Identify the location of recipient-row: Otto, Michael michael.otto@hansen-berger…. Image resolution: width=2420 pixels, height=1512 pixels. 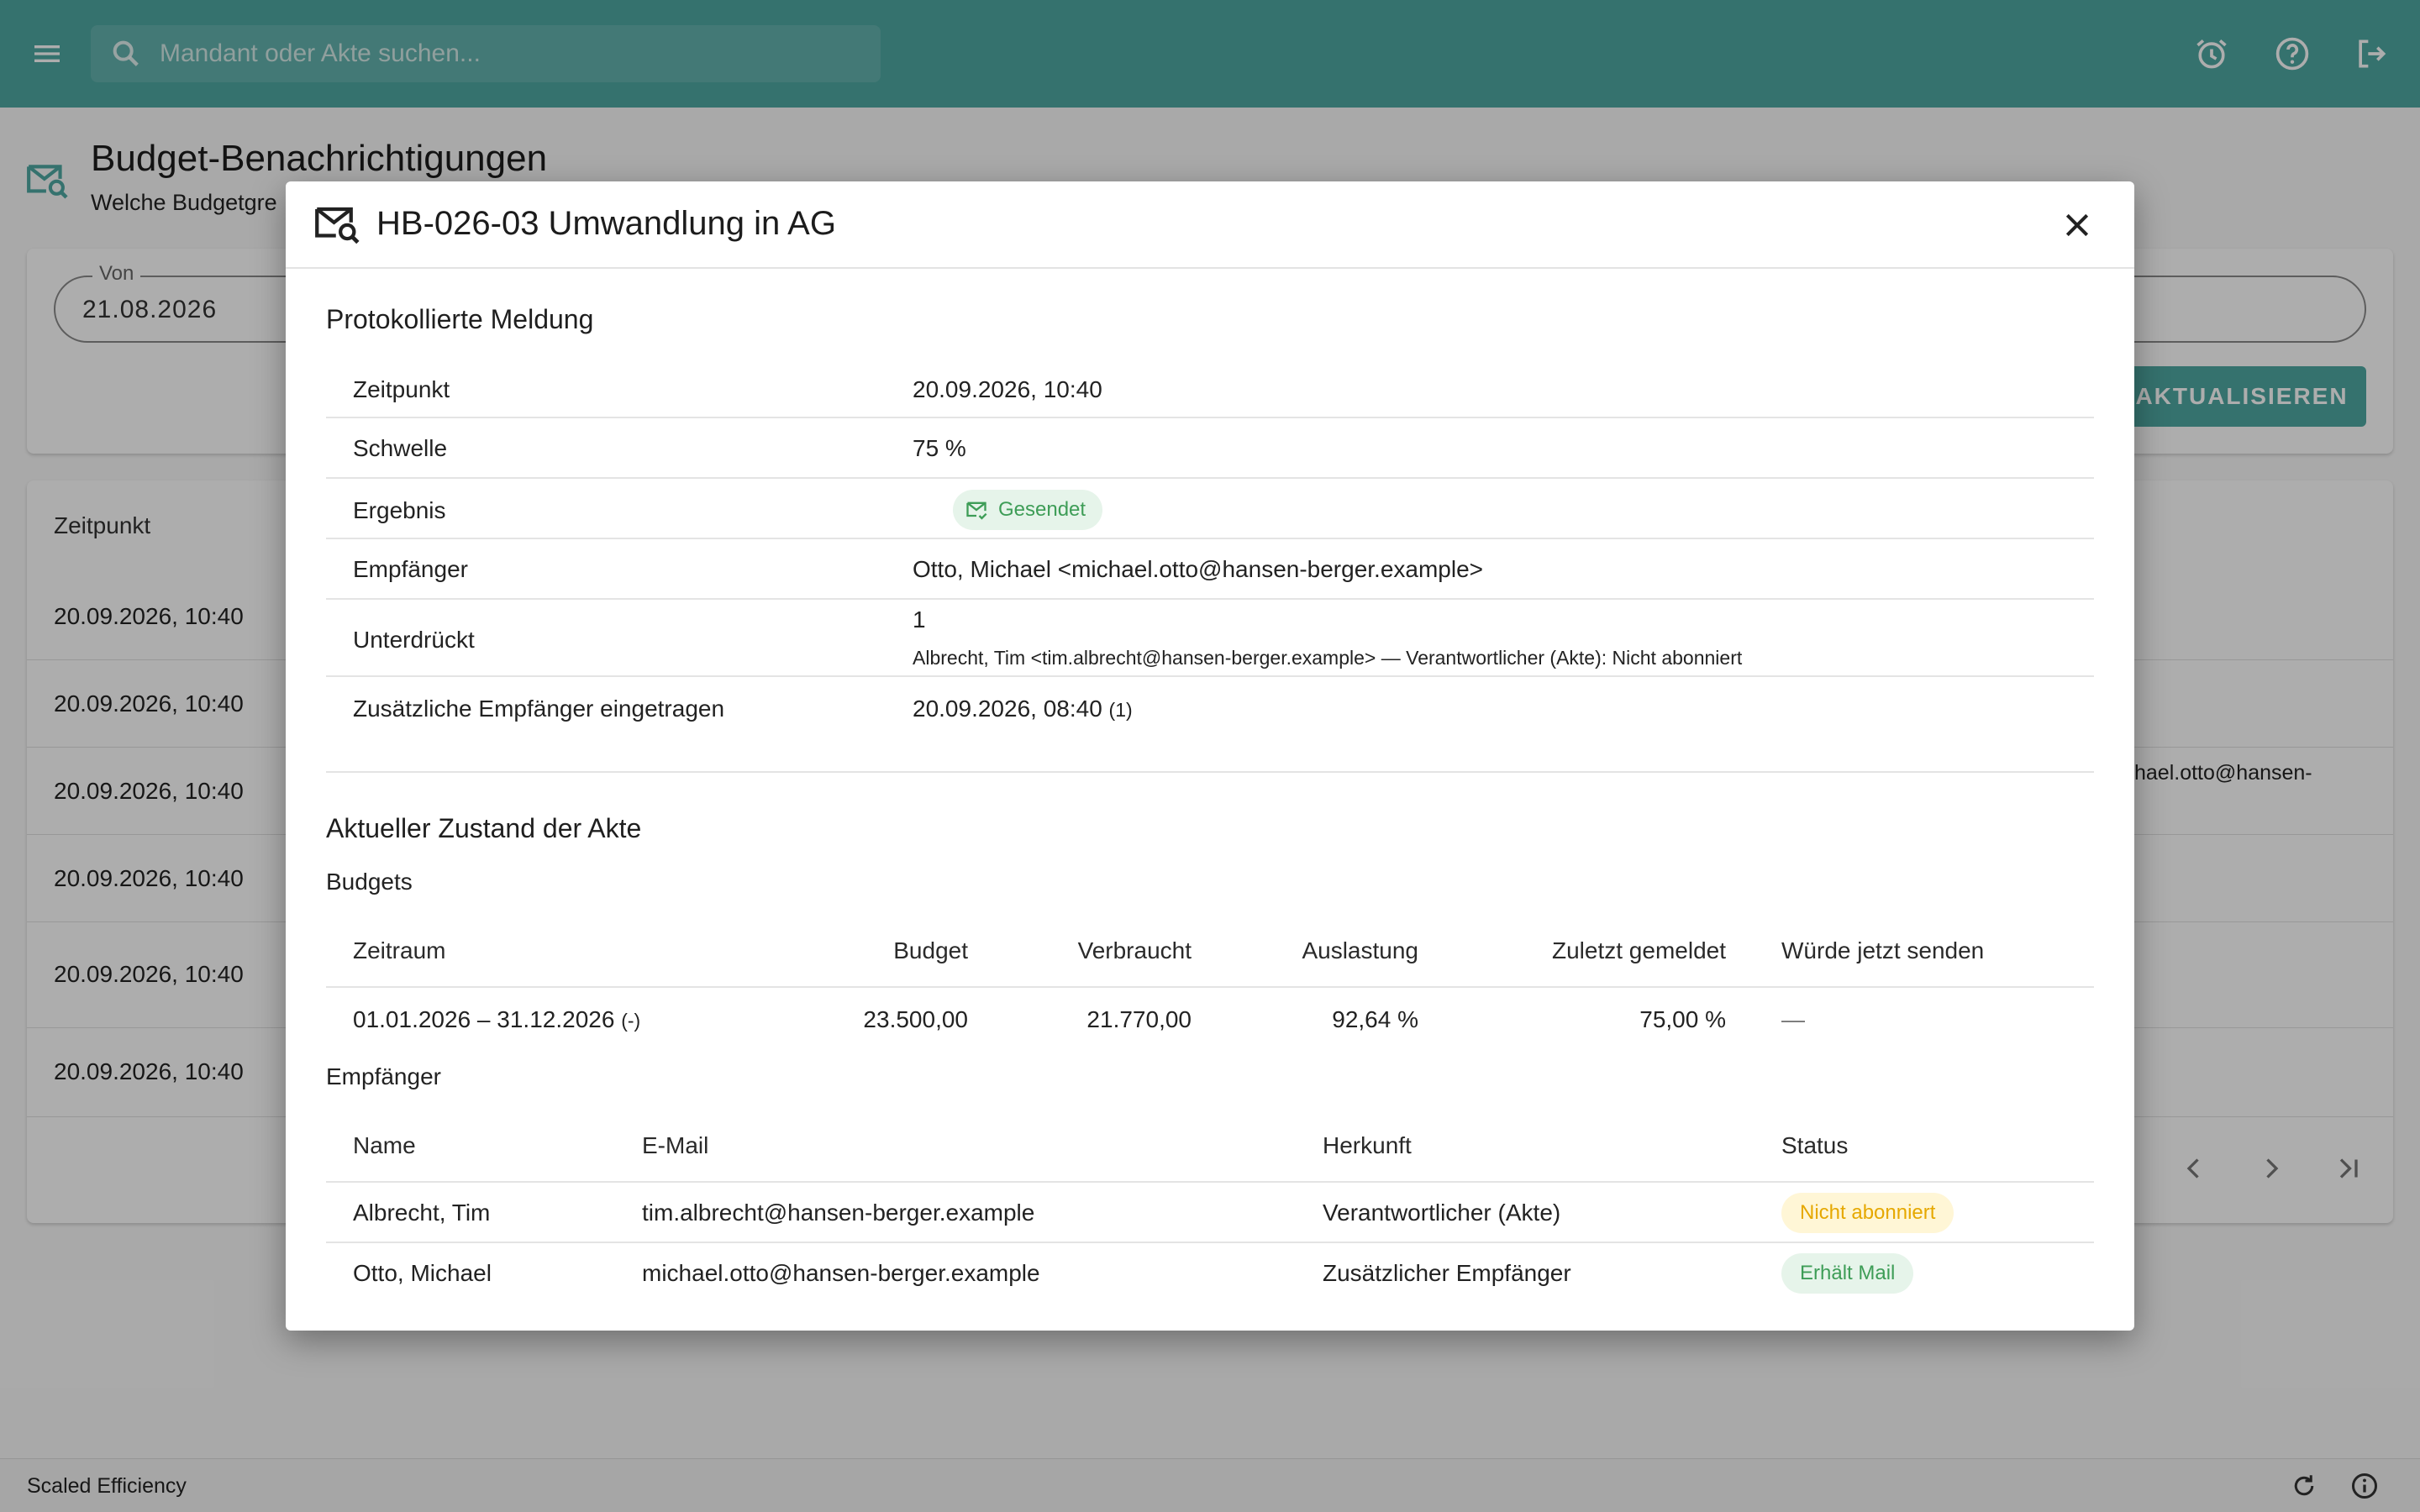
(1210, 1274).